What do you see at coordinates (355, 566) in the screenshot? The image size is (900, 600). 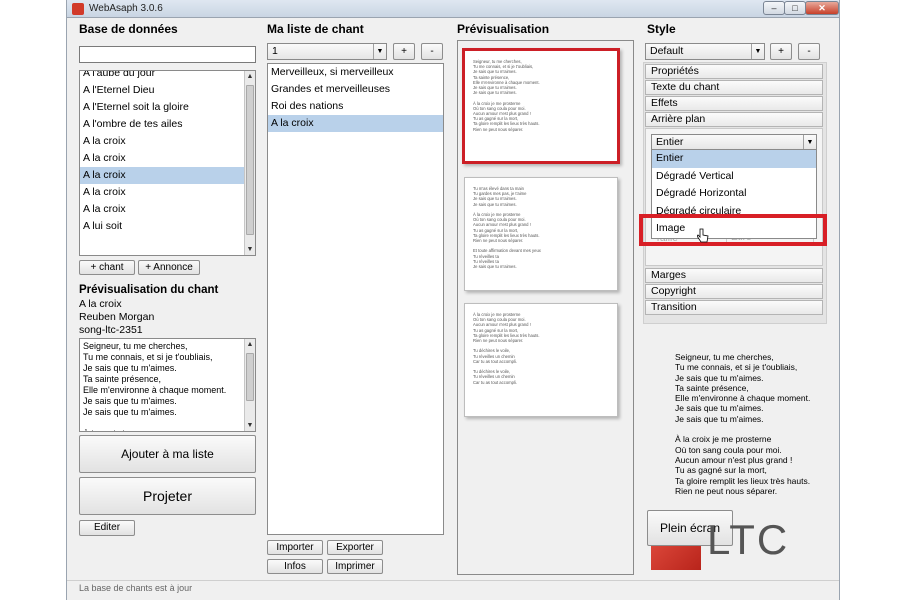 I see `print-button: Imprimer` at bounding box center [355, 566].